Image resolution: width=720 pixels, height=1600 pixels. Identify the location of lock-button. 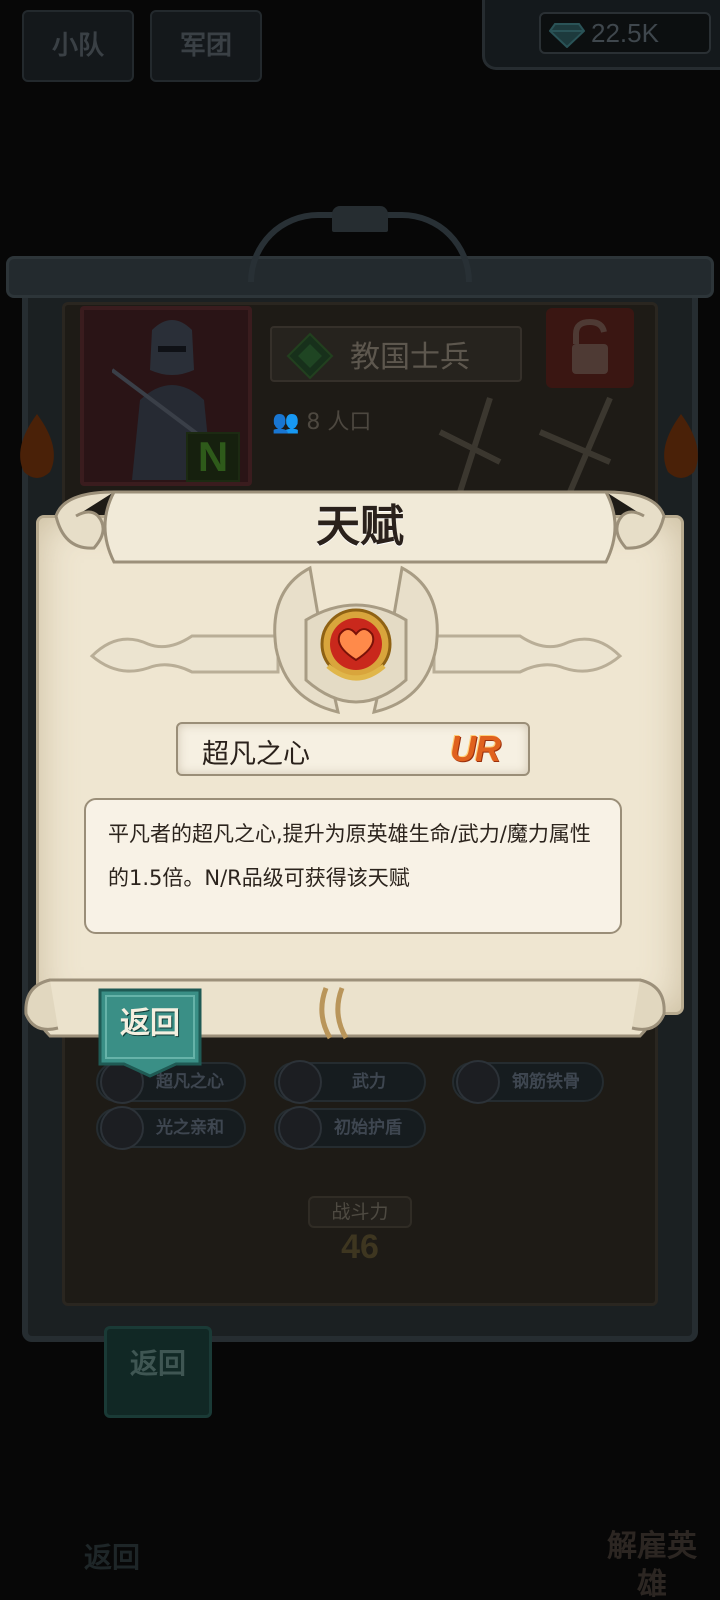
(590, 348).